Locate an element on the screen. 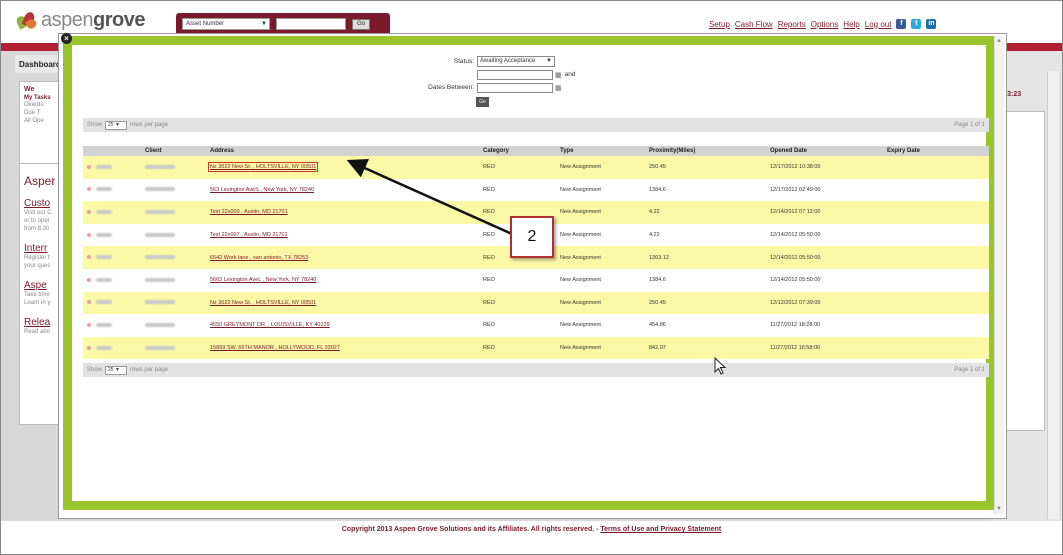 This screenshot has height=555, width=1063. scroll-up-icon: ▲ is located at coordinates (999, 41).